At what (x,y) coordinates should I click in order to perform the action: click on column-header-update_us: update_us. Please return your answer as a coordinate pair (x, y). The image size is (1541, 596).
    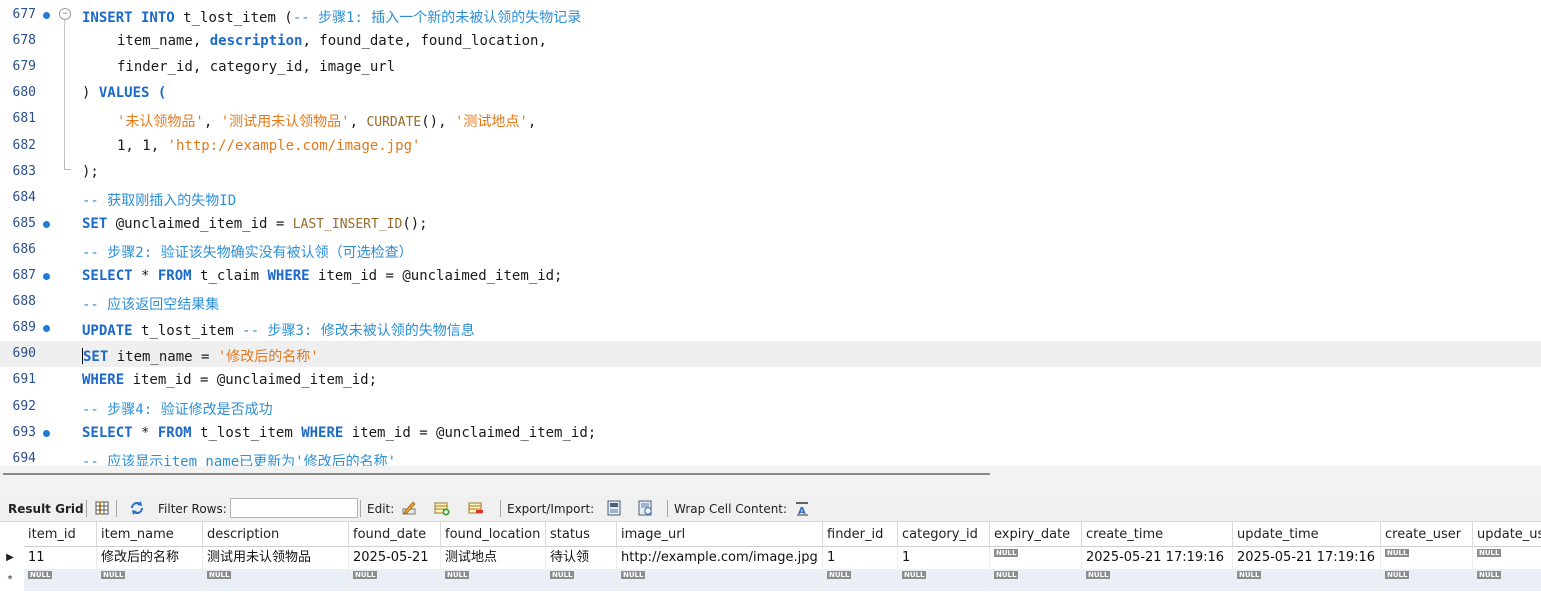
    Looking at the image, I should click on (1507, 534).